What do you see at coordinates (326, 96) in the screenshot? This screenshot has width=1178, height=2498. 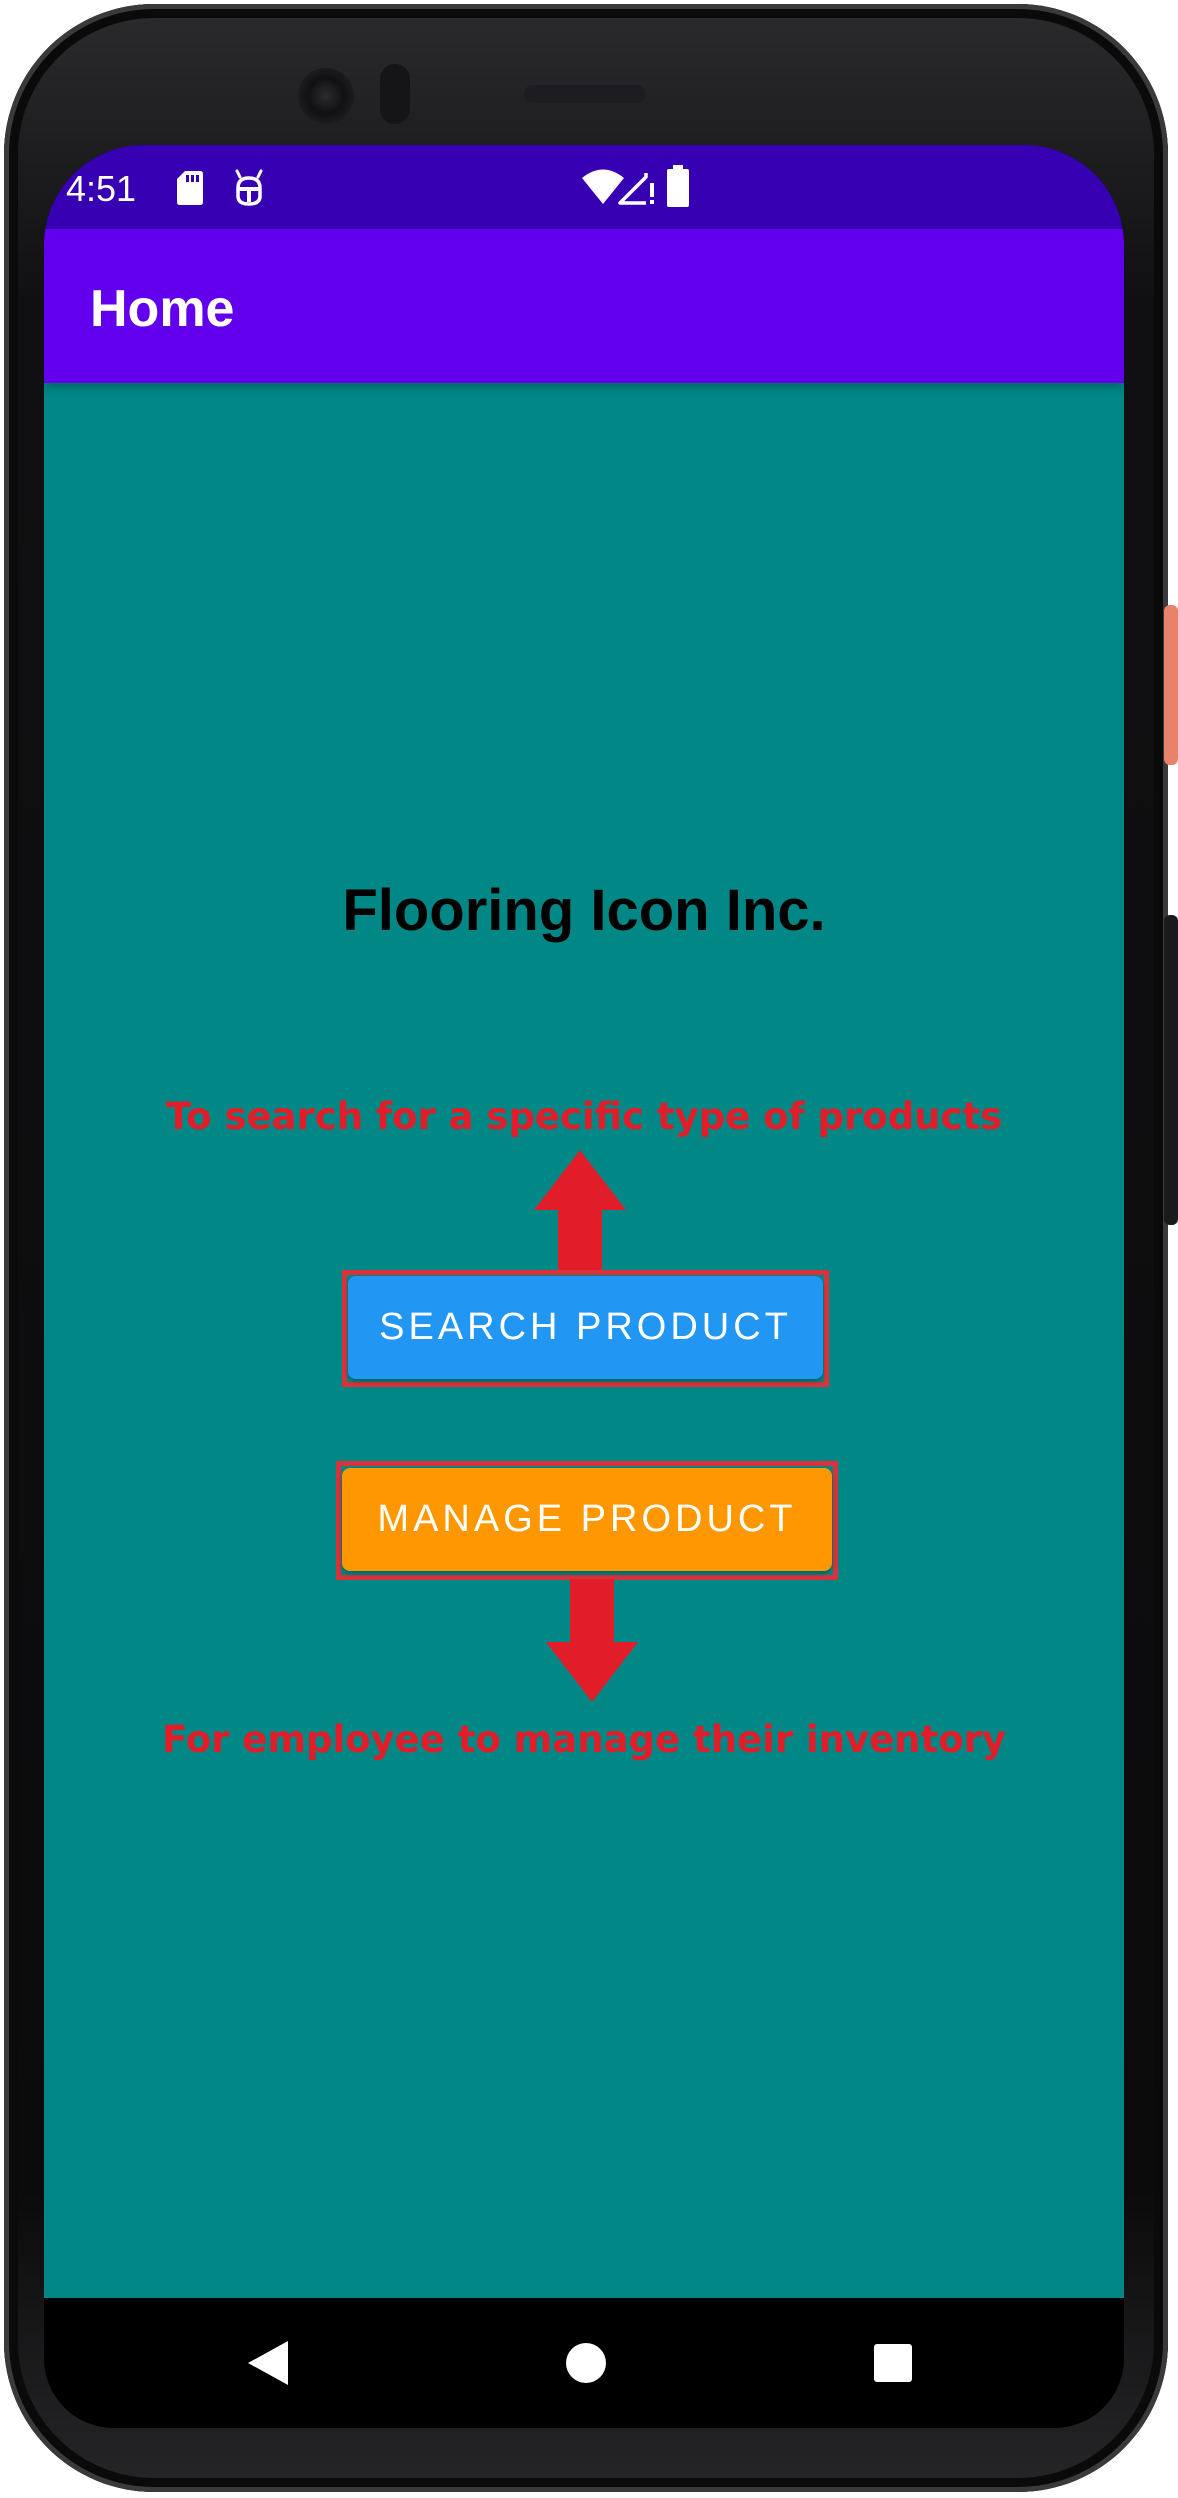 I see `front-camera` at bounding box center [326, 96].